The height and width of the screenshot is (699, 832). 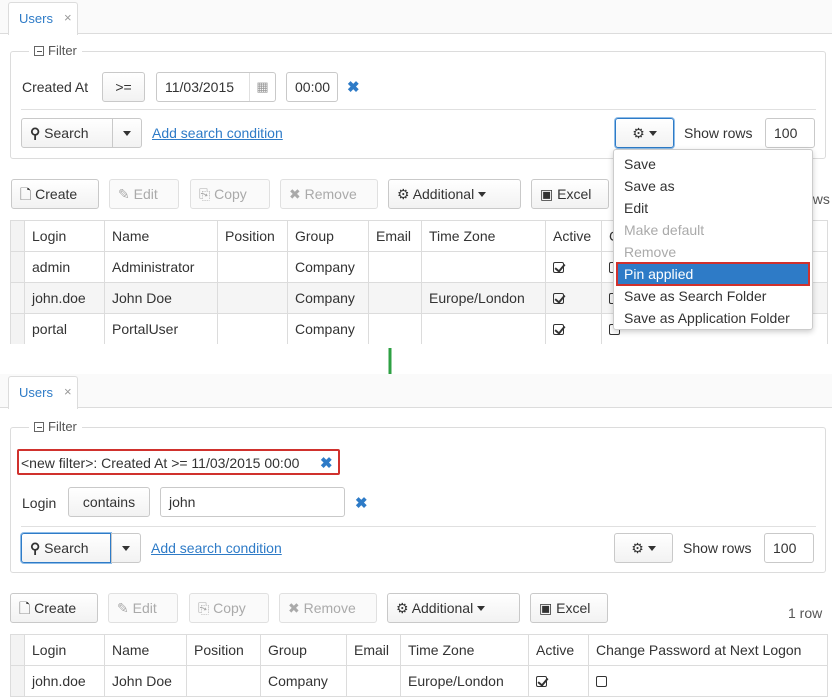 I want to click on cell-active, so click(x=573, y=267).